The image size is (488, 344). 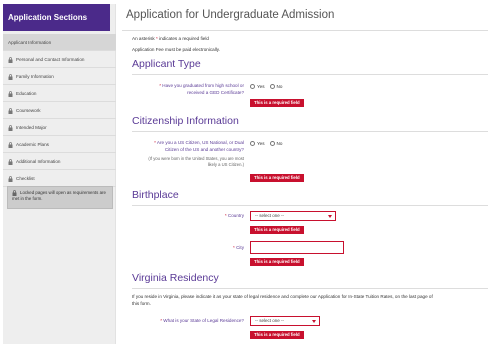 I want to click on citizen-hint-line2: likely a US Citizen.), so click(x=225, y=164).